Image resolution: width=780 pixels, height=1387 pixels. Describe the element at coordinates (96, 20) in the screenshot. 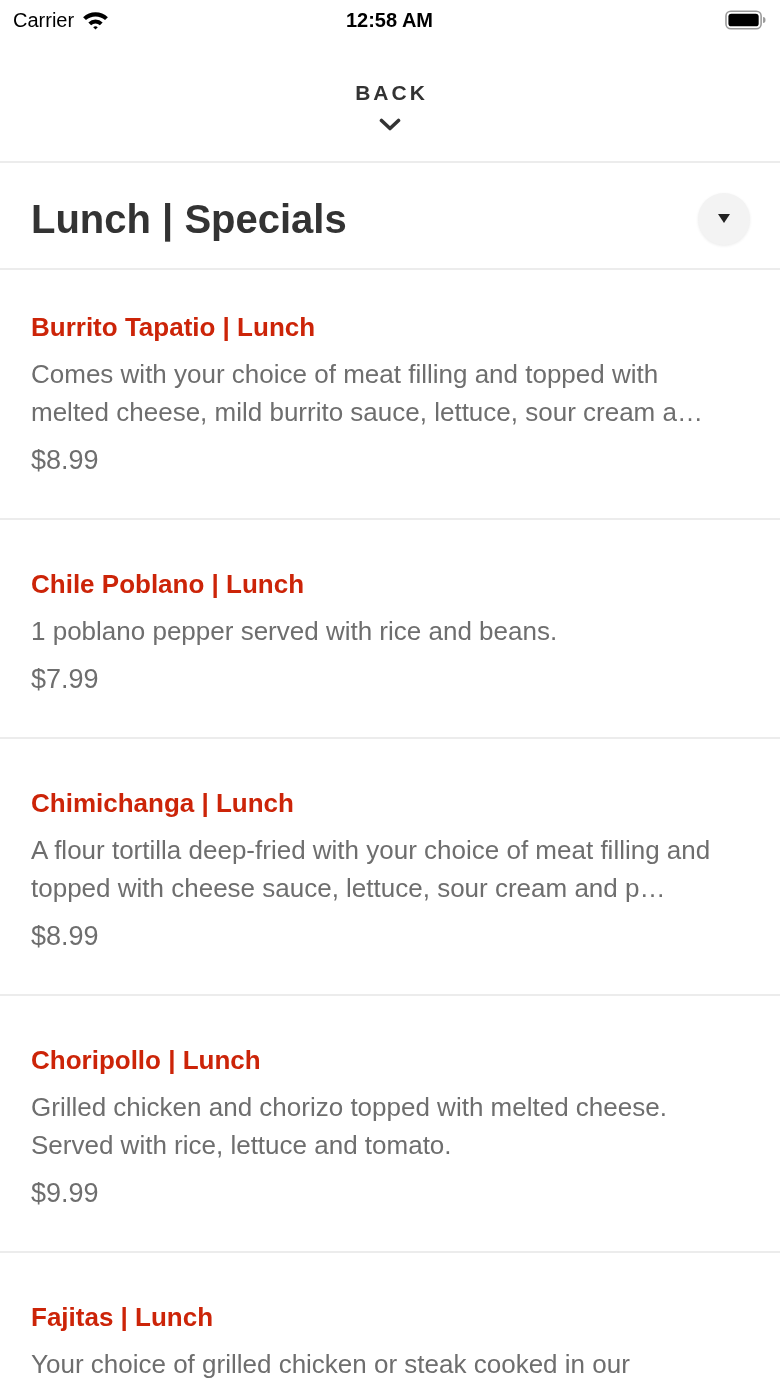

I see `wifi-icon` at that location.